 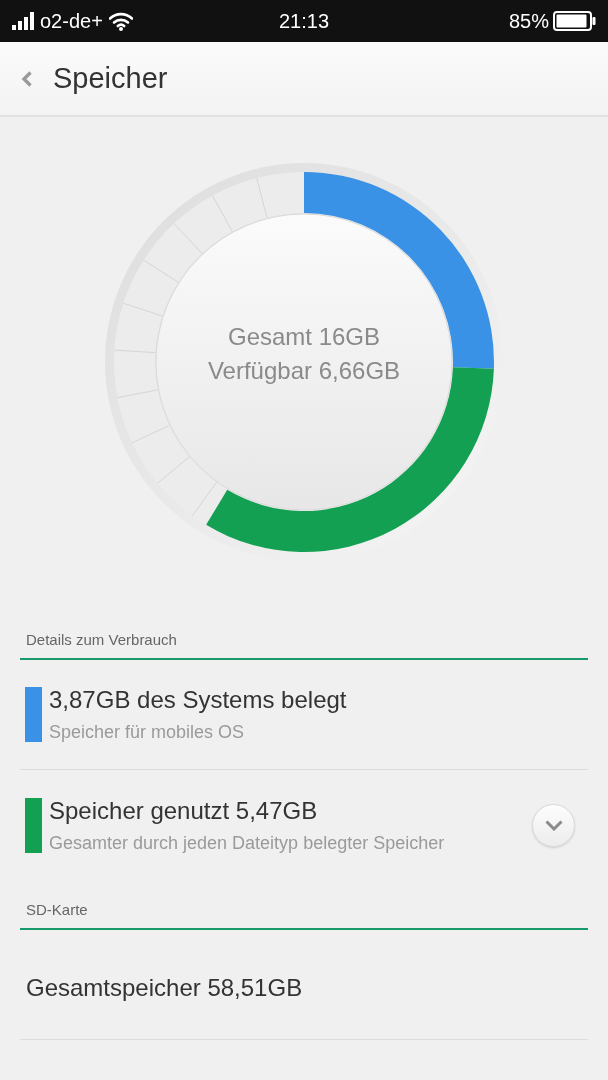 I want to click on expand-button, so click(x=553, y=825).